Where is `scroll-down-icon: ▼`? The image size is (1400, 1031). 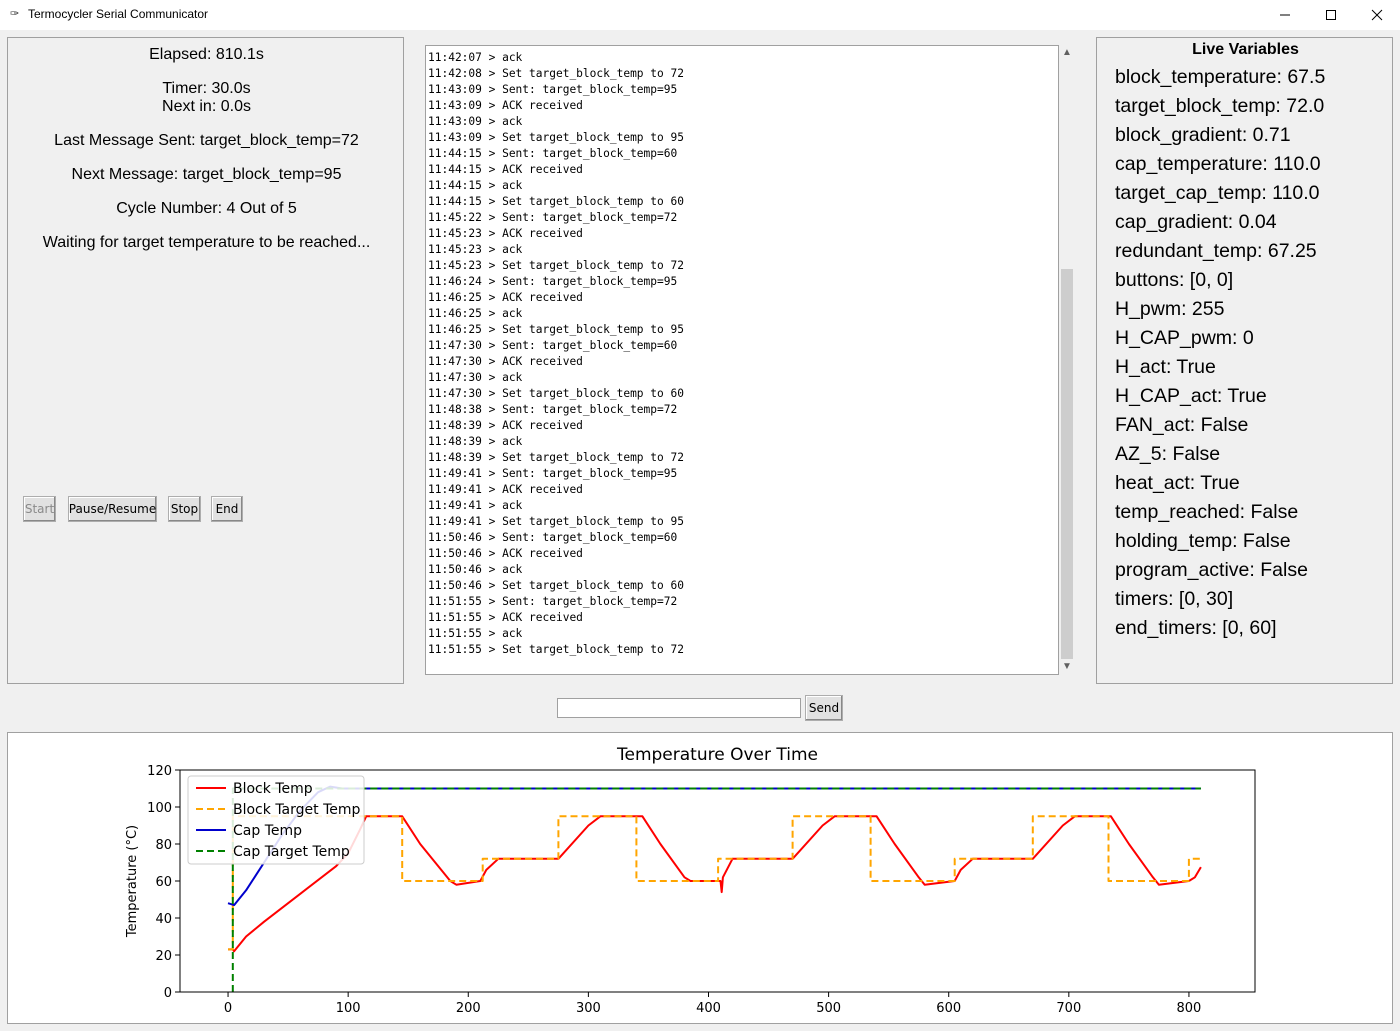 scroll-down-icon: ▼ is located at coordinates (1067, 667).